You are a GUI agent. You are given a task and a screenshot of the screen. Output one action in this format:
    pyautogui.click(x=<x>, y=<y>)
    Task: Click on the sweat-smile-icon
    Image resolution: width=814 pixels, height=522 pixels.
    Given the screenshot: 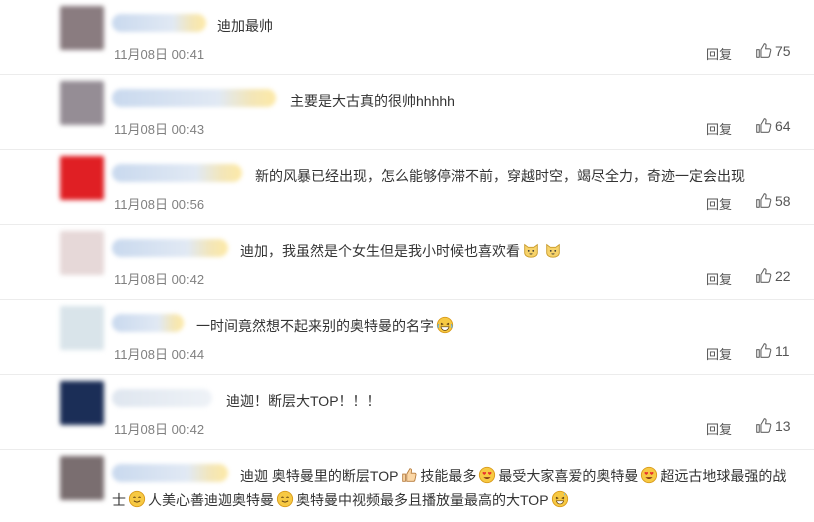 What is the action you would take?
    pyautogui.click(x=560, y=501)
    